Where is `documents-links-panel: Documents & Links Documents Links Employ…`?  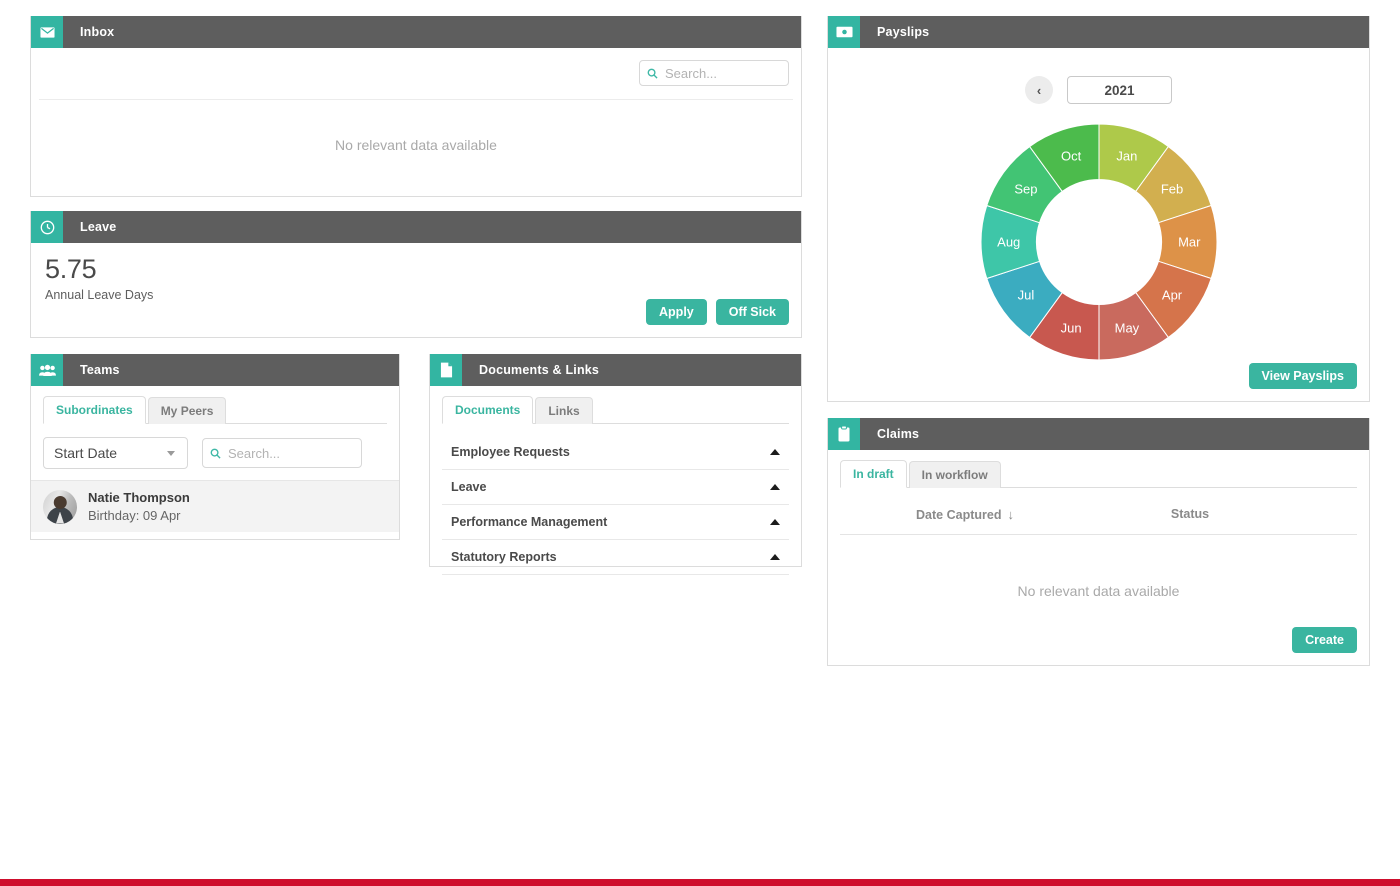
documents-links-panel: Documents & Links Documents Links Employ… is located at coordinates (615, 464).